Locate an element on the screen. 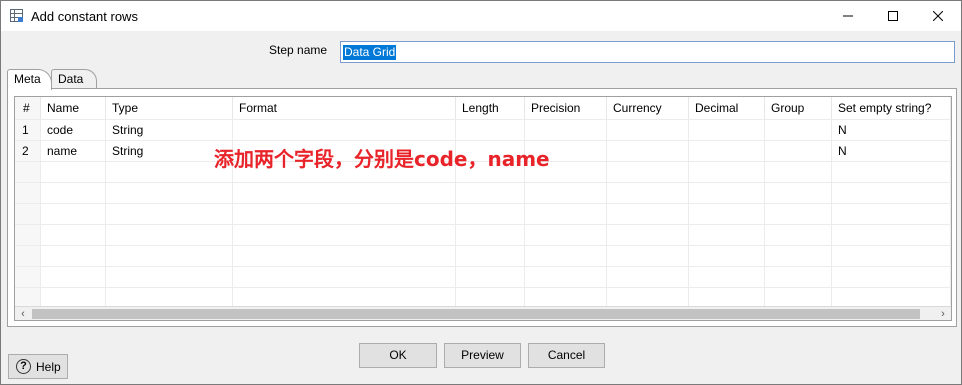 This screenshot has width=962, height=385. tab-data: Data is located at coordinates (74, 78).